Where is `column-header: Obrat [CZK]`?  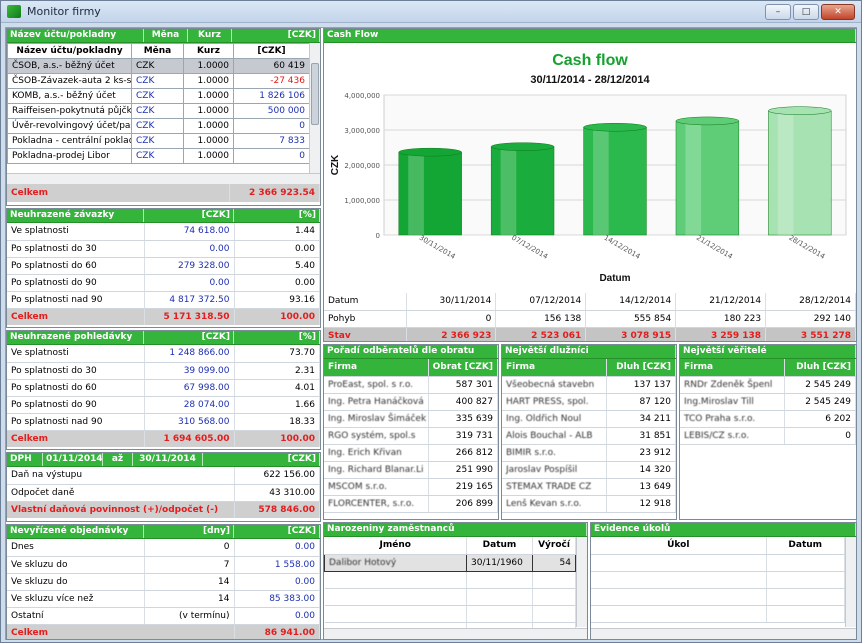 column-header: Obrat [CZK] is located at coordinates (463, 368).